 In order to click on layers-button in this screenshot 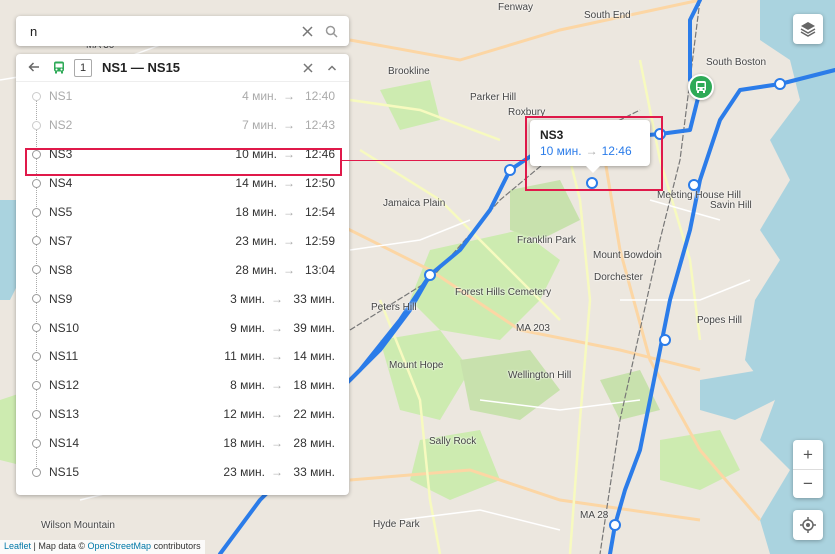, I will do `click(808, 29)`.